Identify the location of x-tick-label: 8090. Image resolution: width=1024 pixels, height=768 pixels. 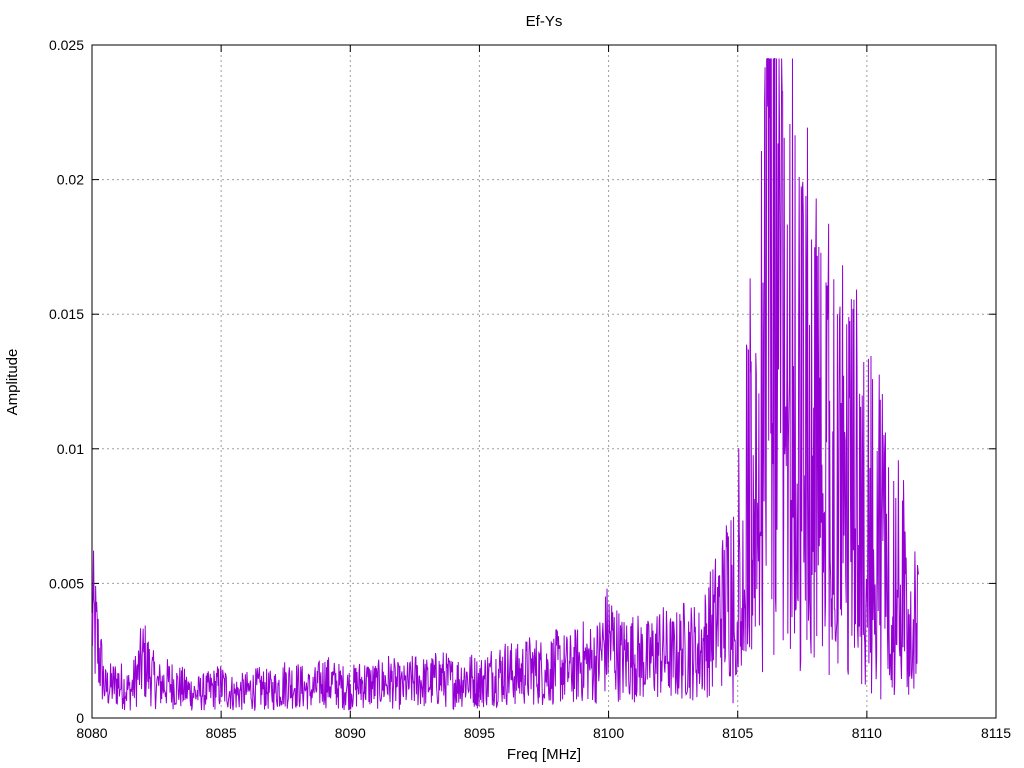
(350, 733).